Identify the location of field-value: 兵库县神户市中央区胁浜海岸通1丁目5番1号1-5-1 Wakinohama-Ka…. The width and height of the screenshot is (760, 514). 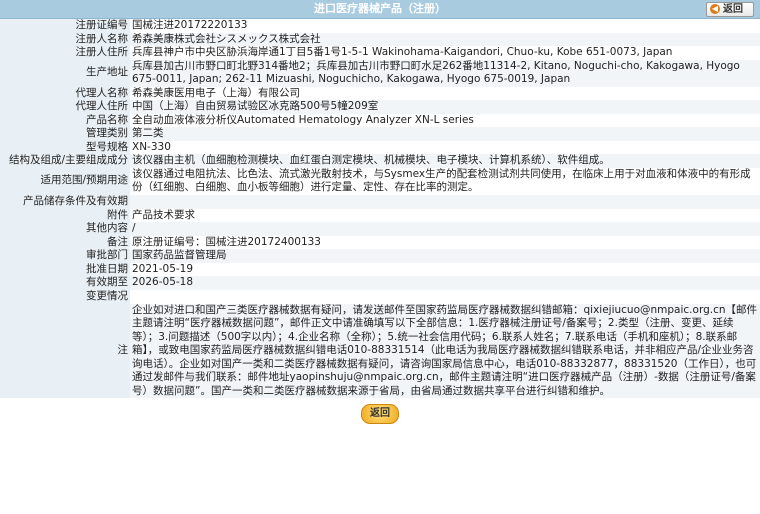
(445, 53).